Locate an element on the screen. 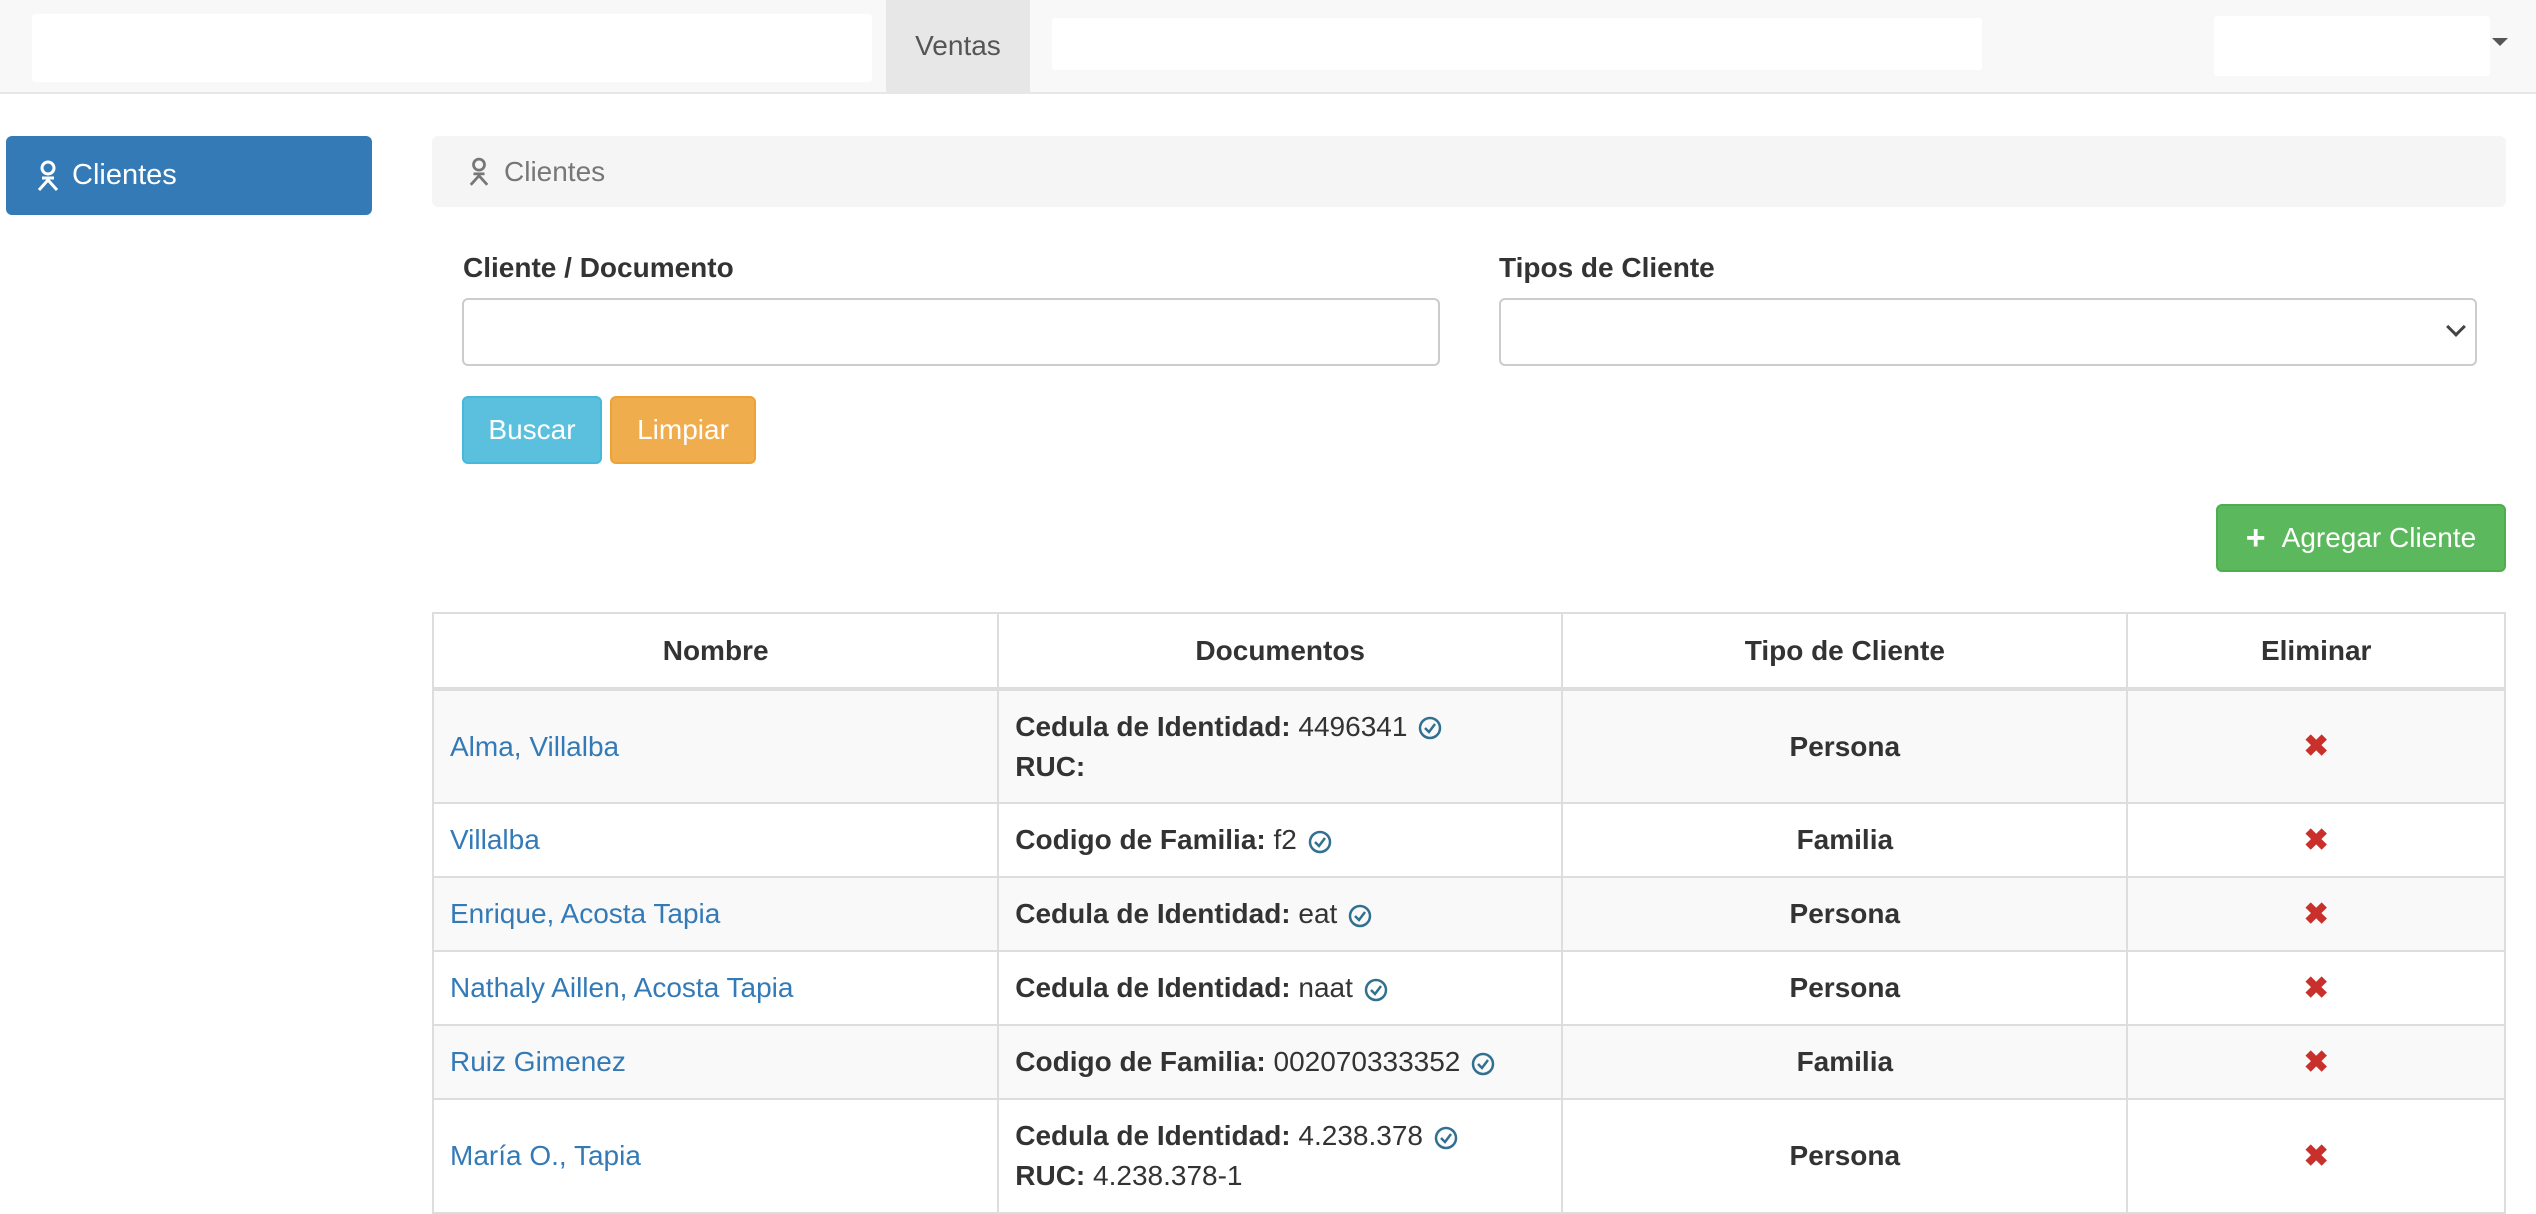 This screenshot has width=2536, height=1214. cell-documentos: Cedula de Identidad: 4496341 RUC: is located at coordinates (1280, 746).